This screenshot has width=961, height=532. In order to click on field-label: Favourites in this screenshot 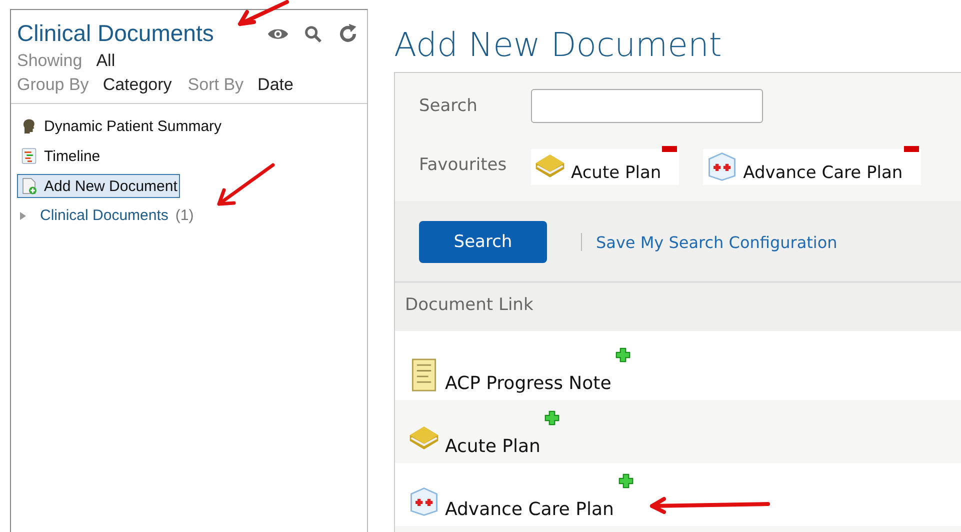, I will do `click(463, 165)`.